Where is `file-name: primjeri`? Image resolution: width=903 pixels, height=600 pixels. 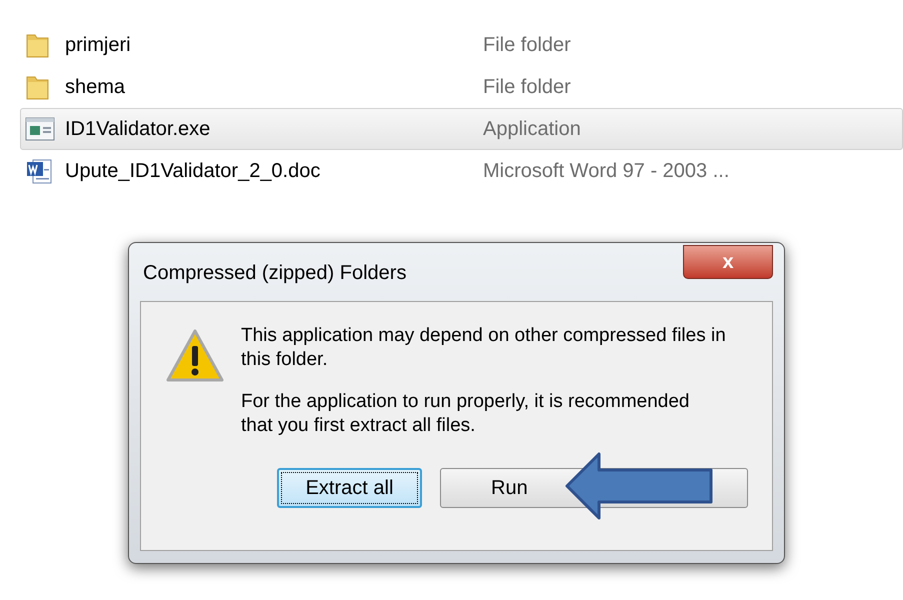 file-name: primjeri is located at coordinates (98, 45).